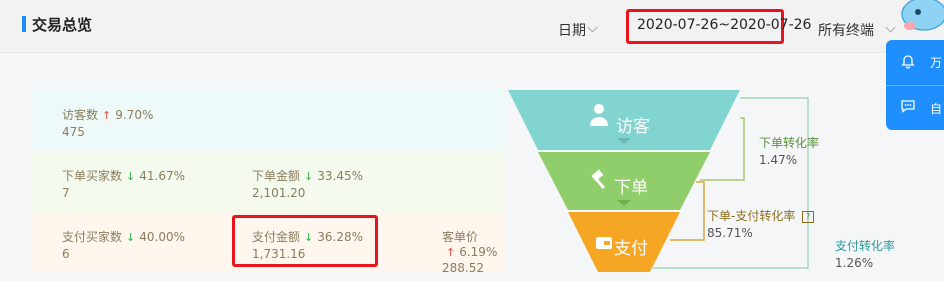 The image size is (944, 281). What do you see at coordinates (66, 193) in the screenshot?
I see `metric-value: 7` at bounding box center [66, 193].